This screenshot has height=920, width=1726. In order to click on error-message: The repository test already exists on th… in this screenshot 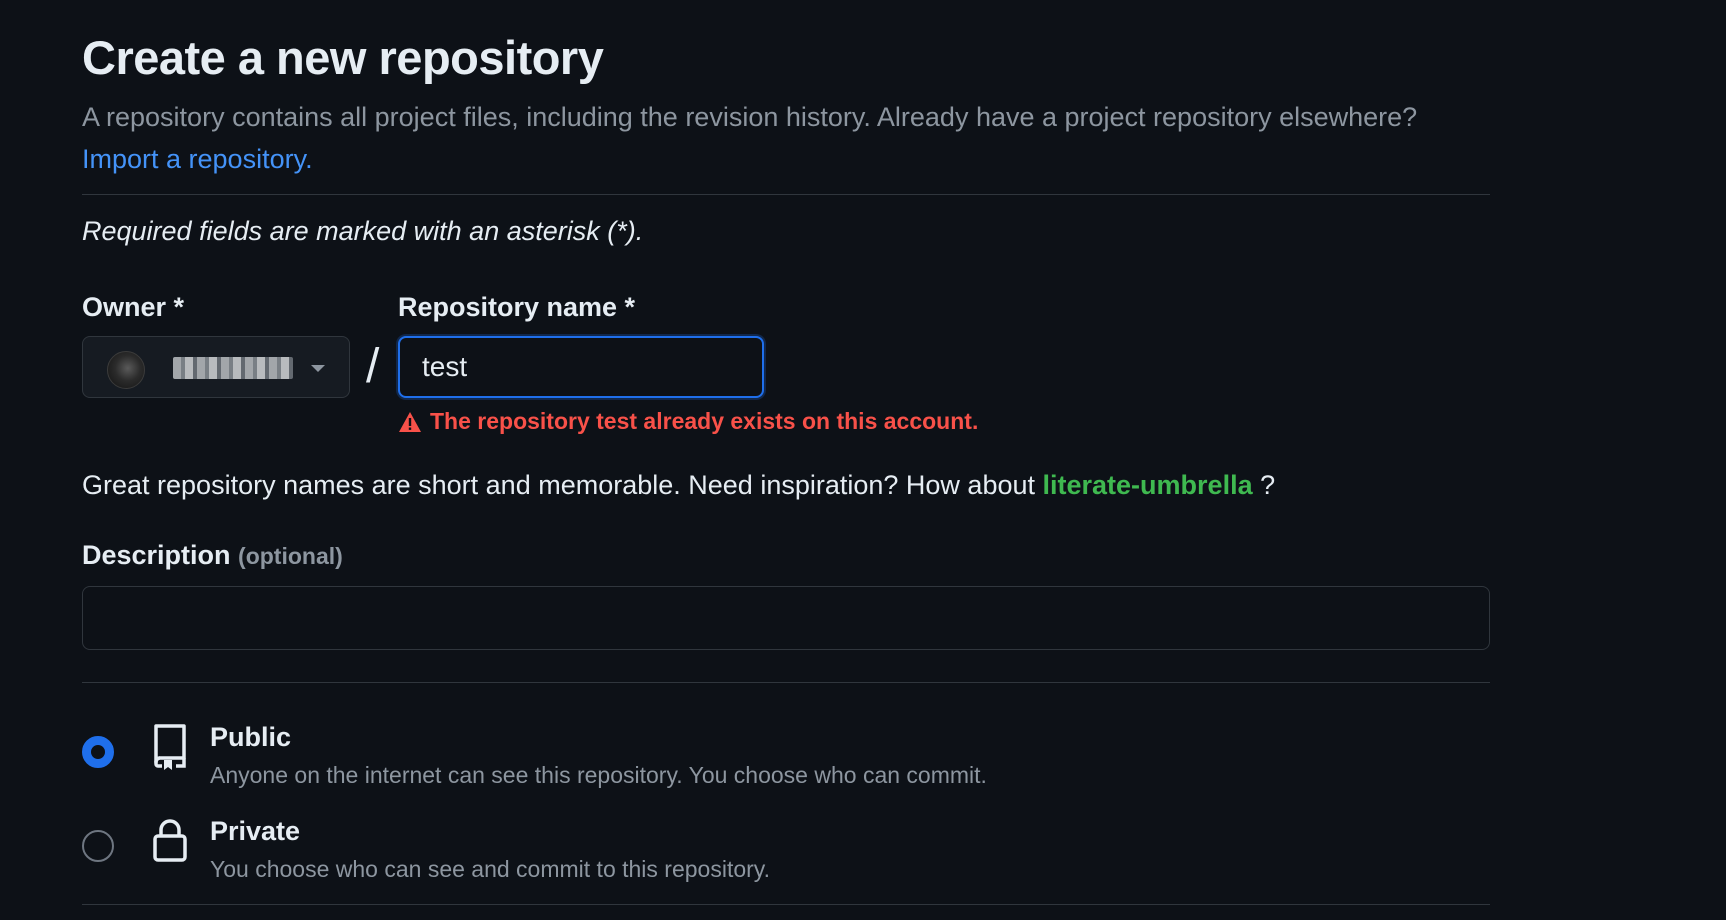, I will do `click(704, 421)`.